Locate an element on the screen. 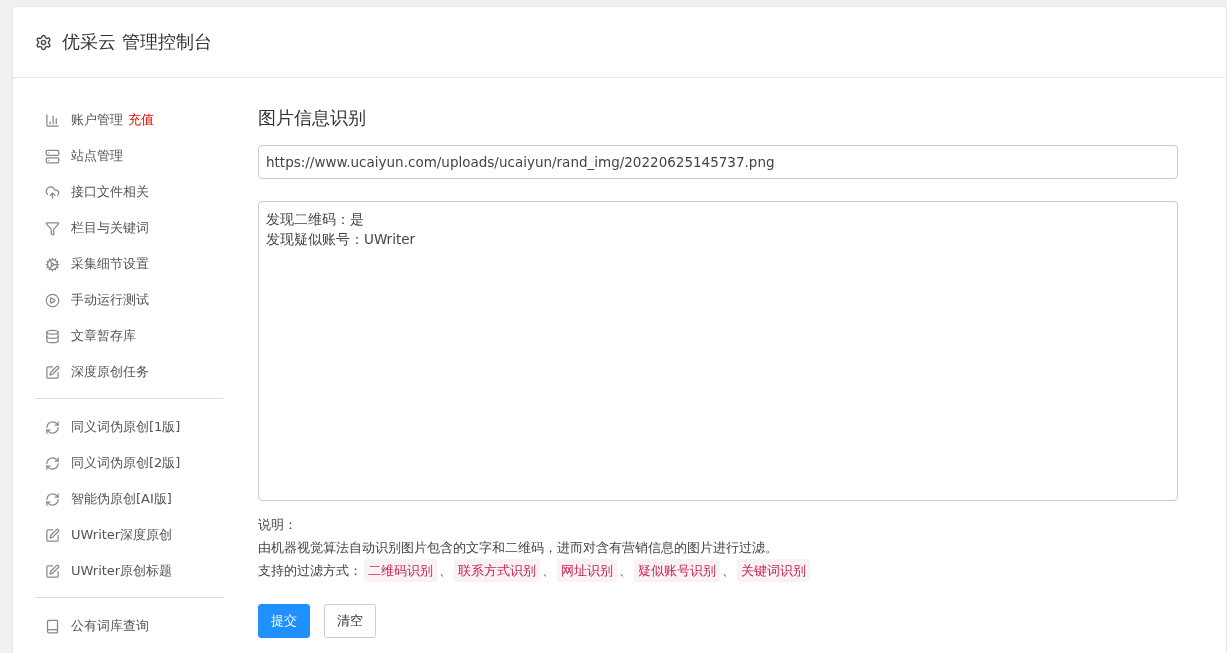 The image size is (1227, 653). play-icon is located at coordinates (52, 300).